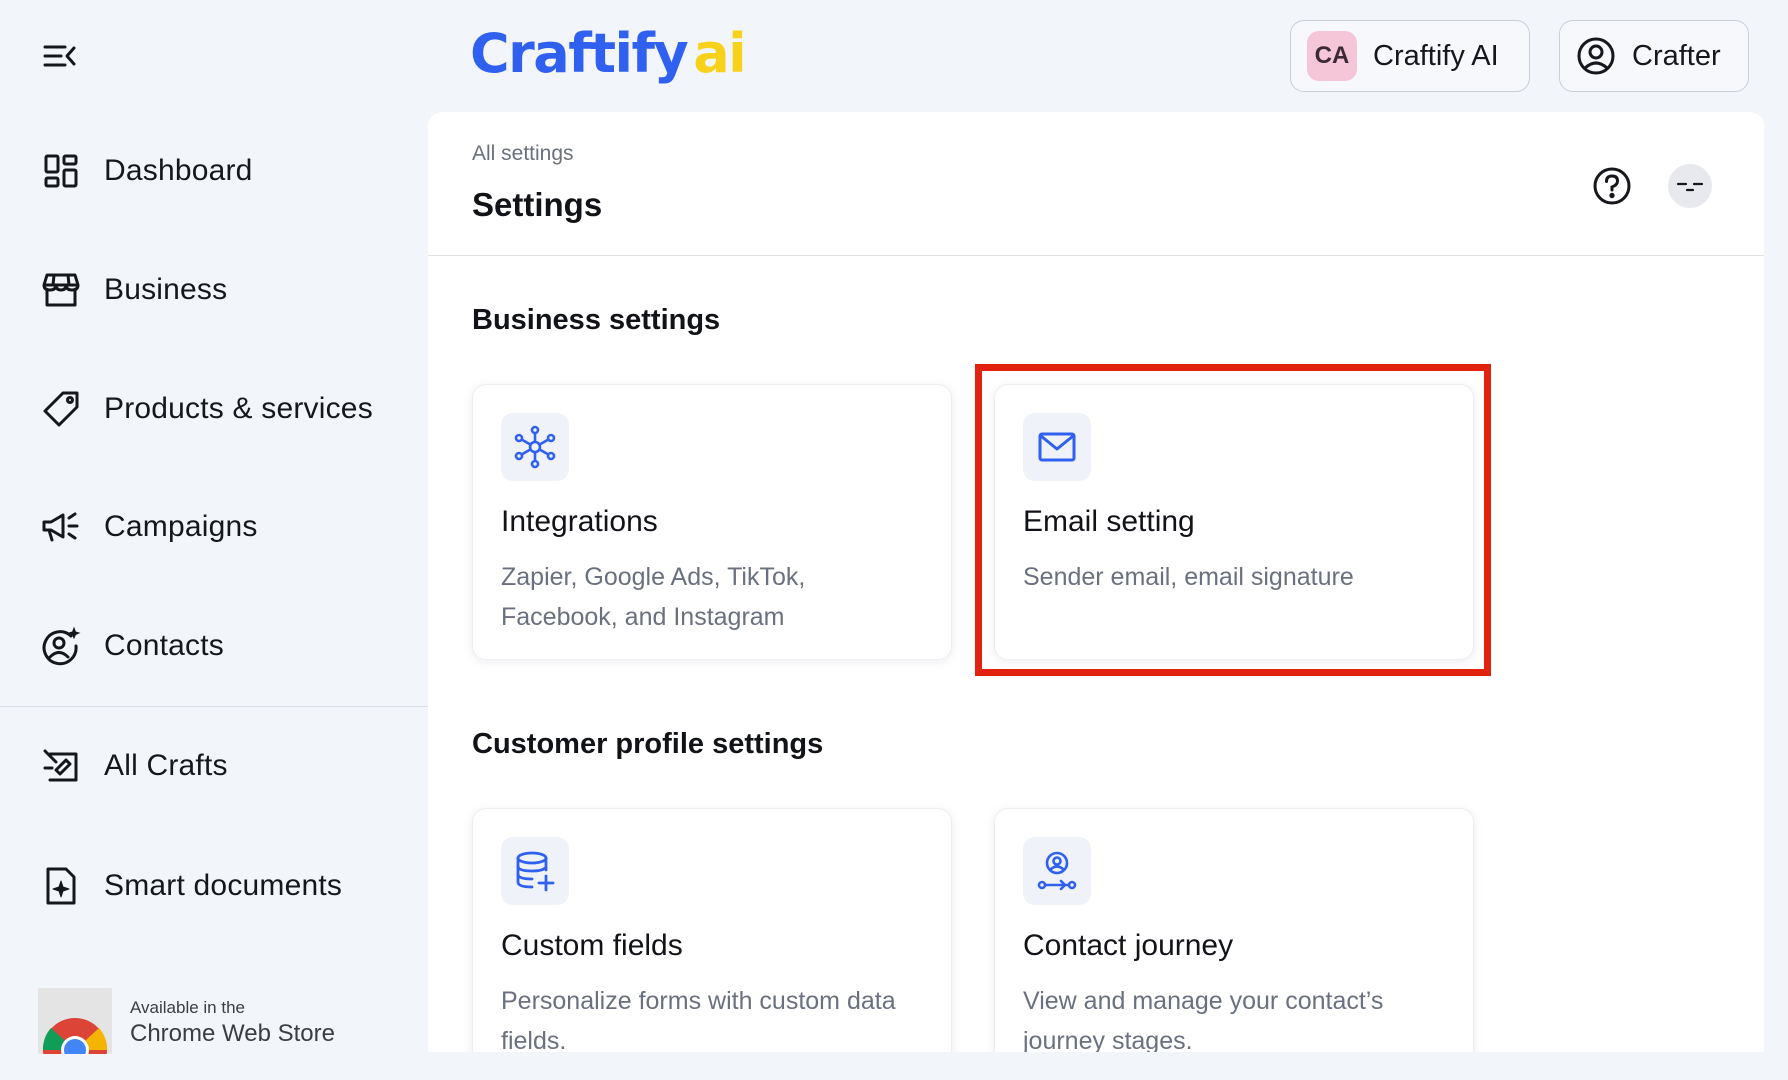  What do you see at coordinates (214, 706) in the screenshot?
I see `sidebar-divider` at bounding box center [214, 706].